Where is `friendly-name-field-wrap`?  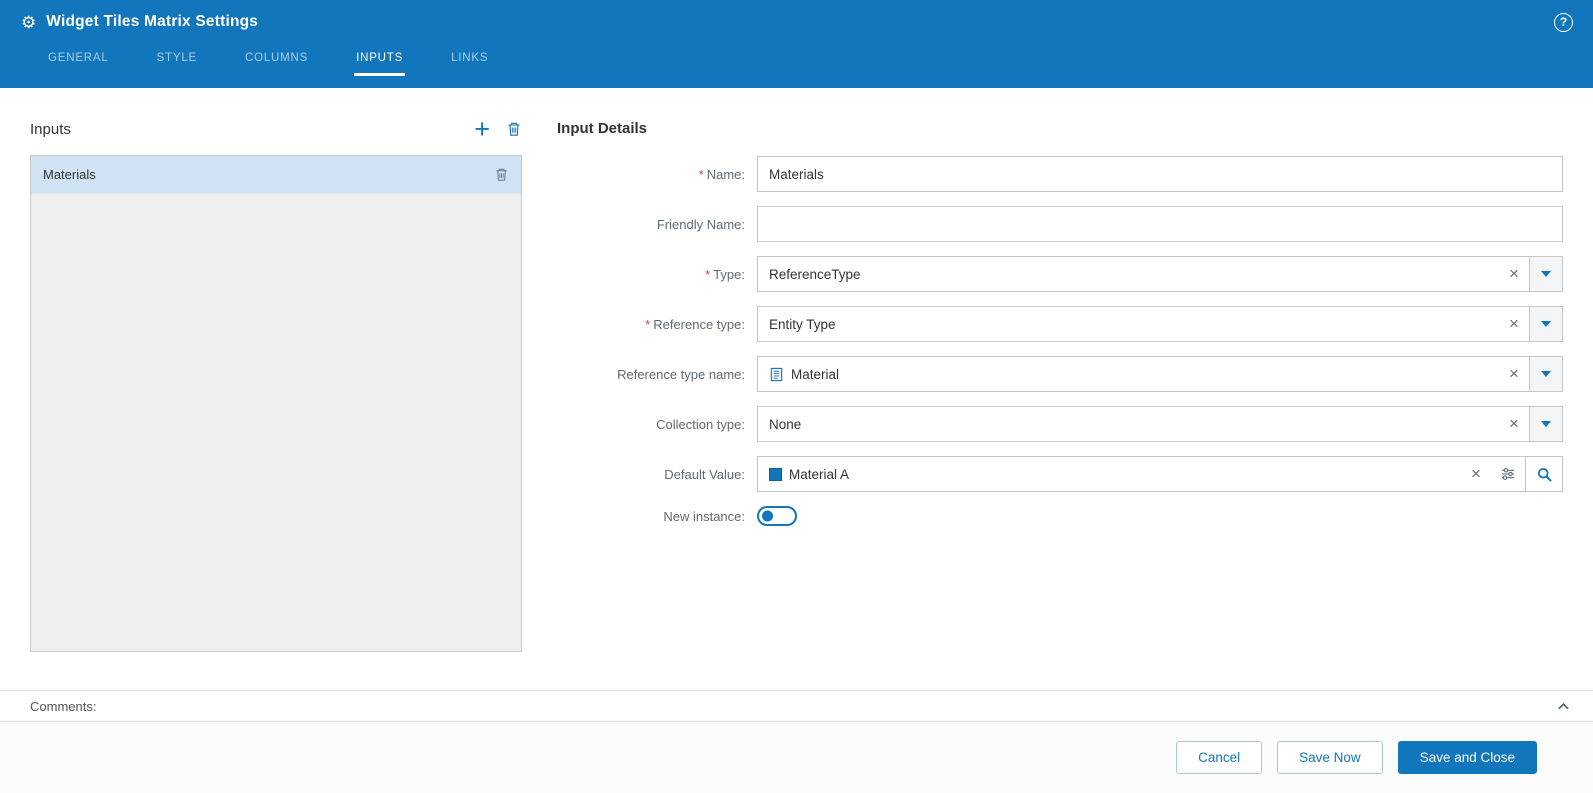 friendly-name-field-wrap is located at coordinates (1160, 224).